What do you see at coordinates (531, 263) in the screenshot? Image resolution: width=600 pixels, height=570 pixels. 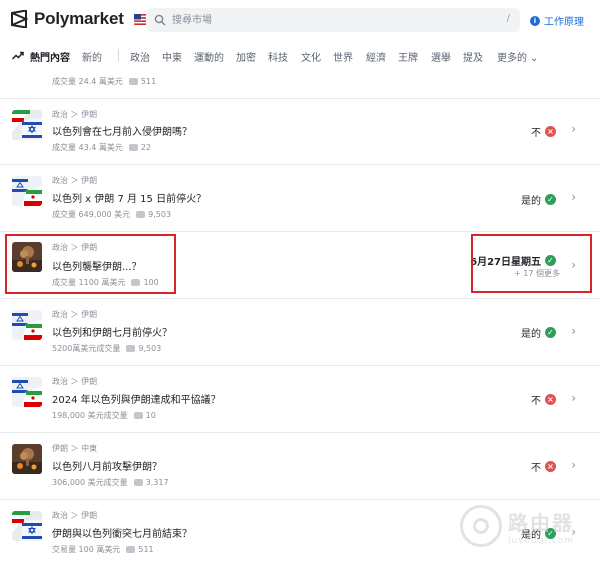 I see `highlight-box-outcome` at bounding box center [531, 263].